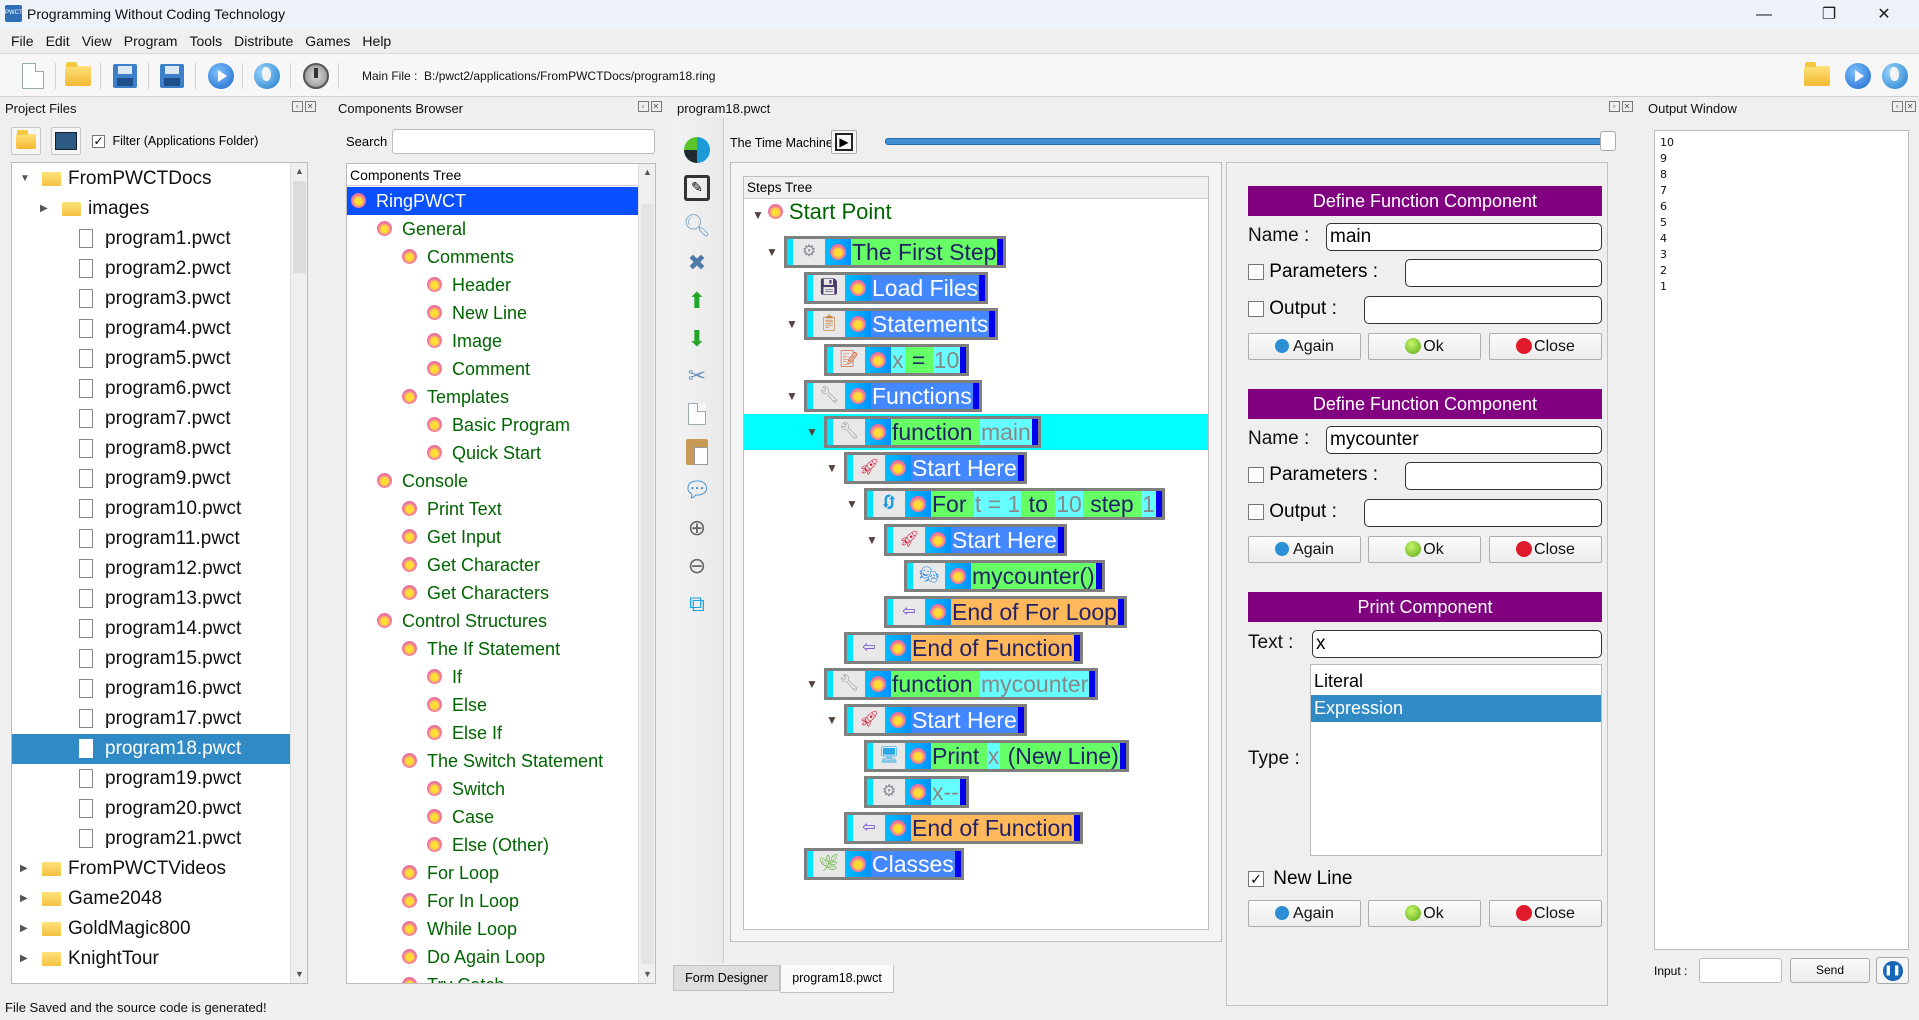 Image resolution: width=1919 pixels, height=1020 pixels. I want to click on web-right-button, so click(1895, 76).